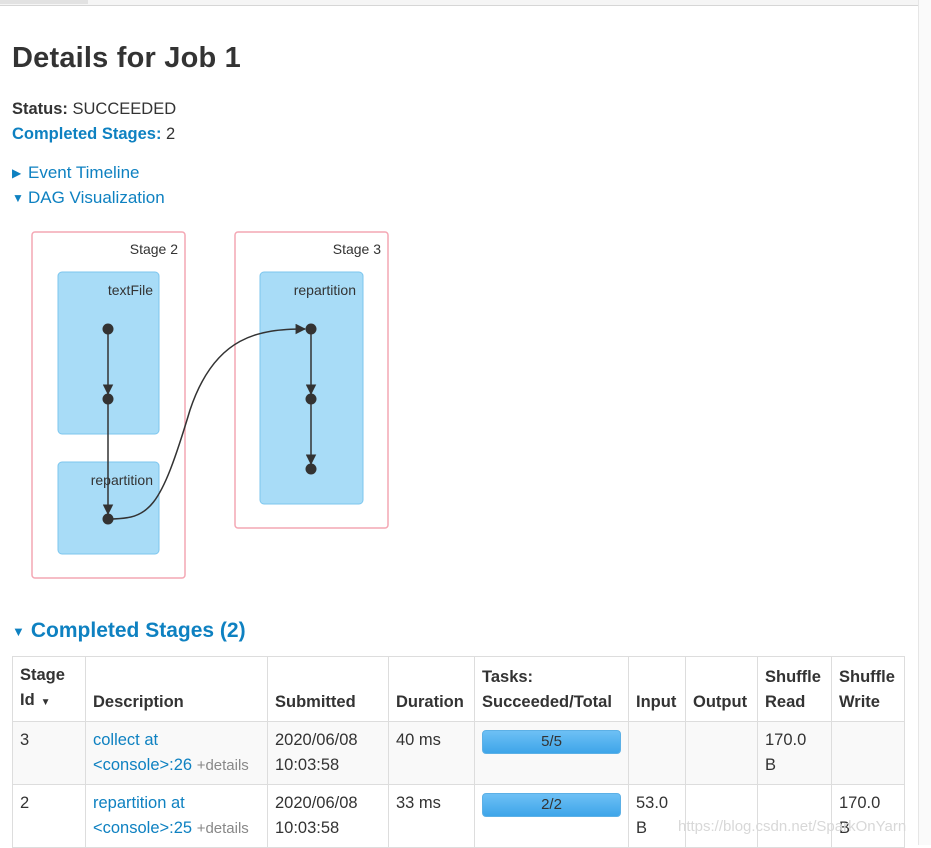 The image size is (931, 848). I want to click on stage-label: Stage 2, so click(154, 249).